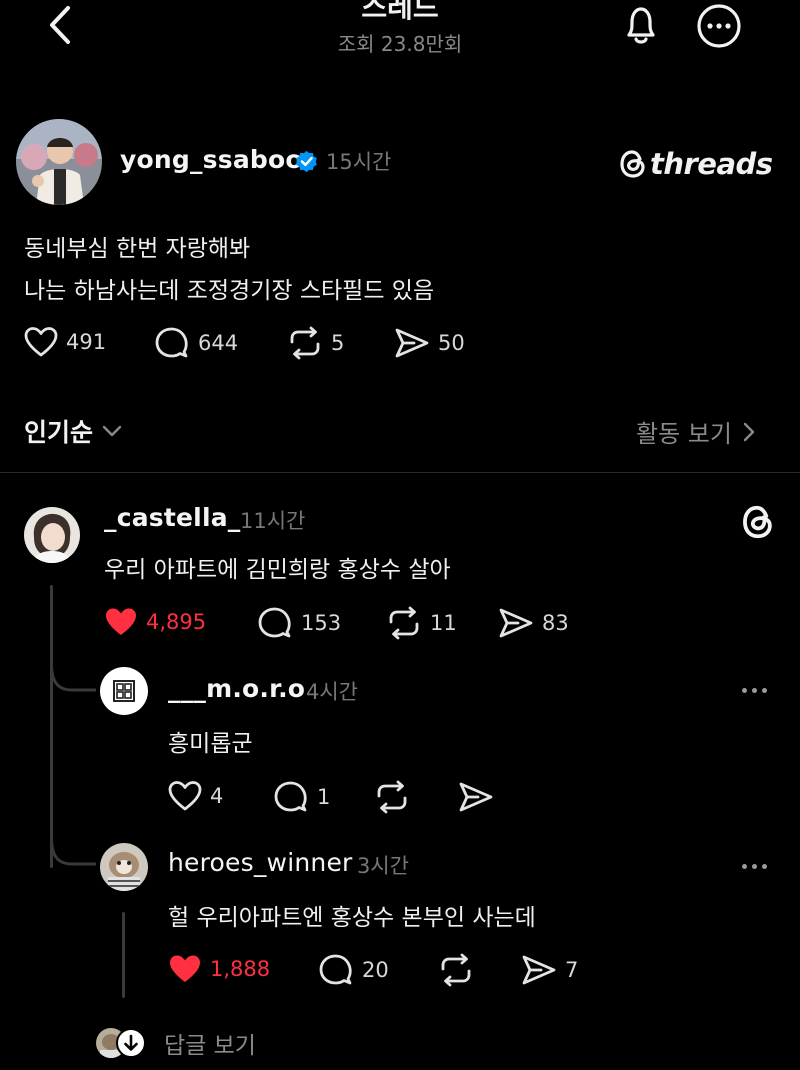 This screenshot has height=1070, width=800. I want to click on reply-username: _castella_, so click(172, 517).